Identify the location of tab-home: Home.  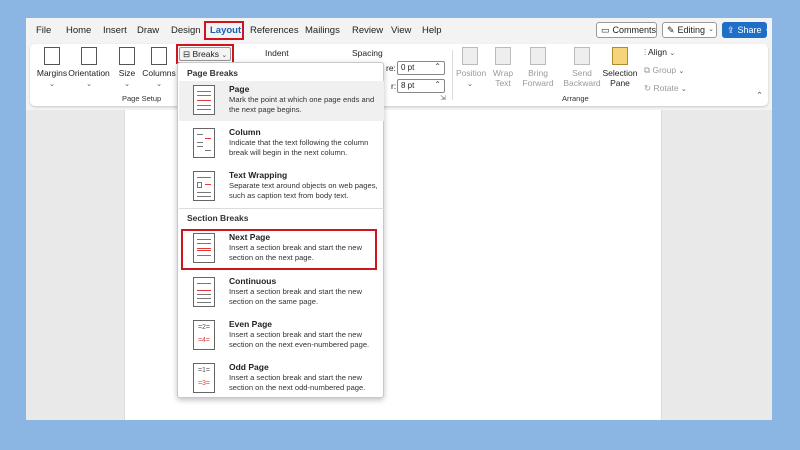
(78, 30).